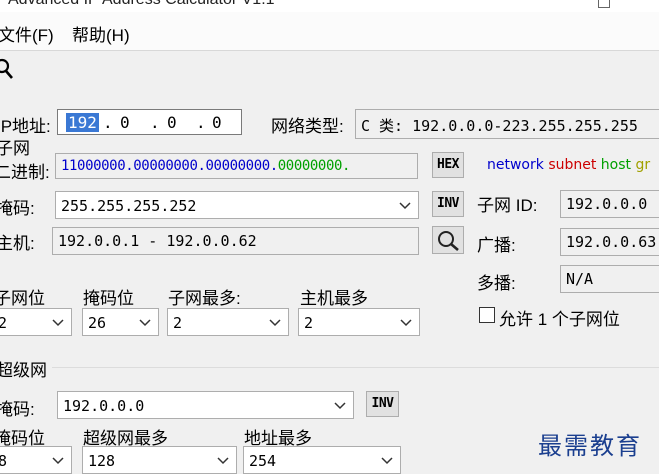 The image size is (659, 474). Describe the element at coordinates (496, 283) in the screenshot. I see `multicast-label: 多播:` at that location.